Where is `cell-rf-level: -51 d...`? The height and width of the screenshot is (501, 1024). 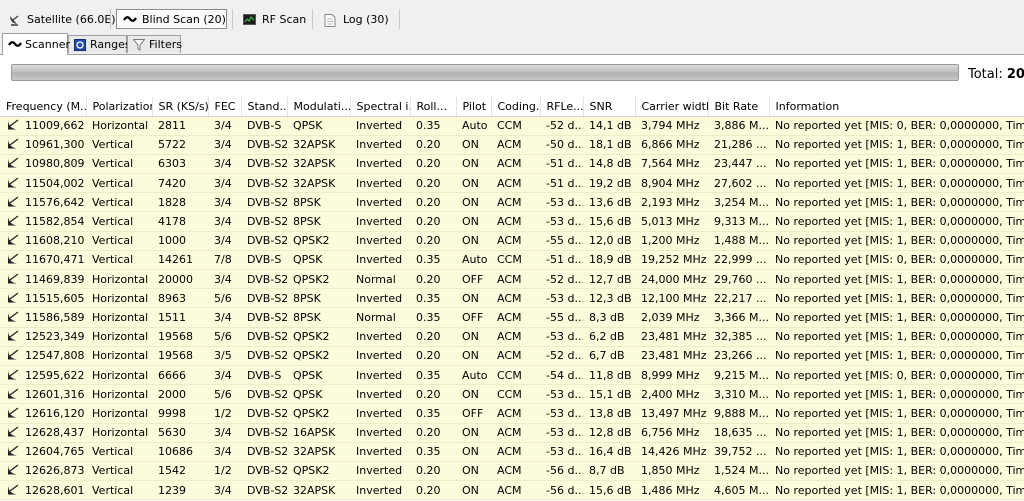 cell-rf-level: -51 d... is located at coordinates (561, 260).